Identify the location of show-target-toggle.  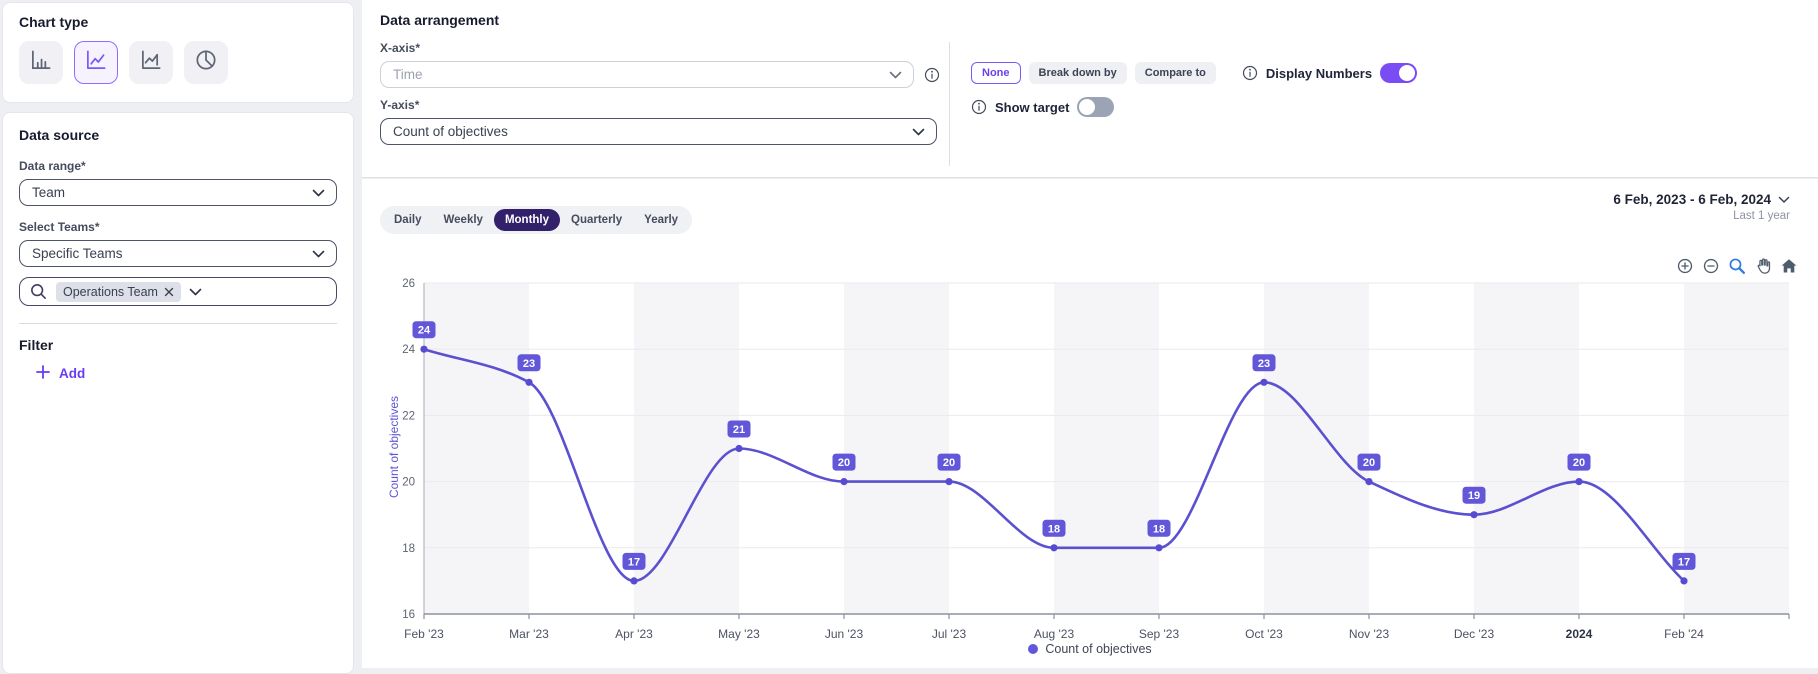
(1096, 107).